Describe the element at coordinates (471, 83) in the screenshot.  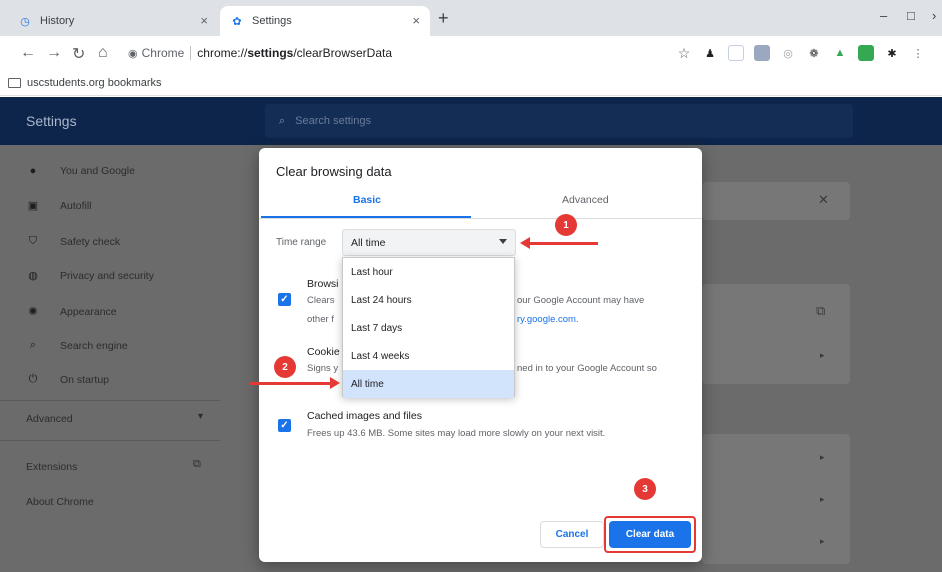
I see `bookmarks-bar: uscstudents.org bookmarks` at that location.